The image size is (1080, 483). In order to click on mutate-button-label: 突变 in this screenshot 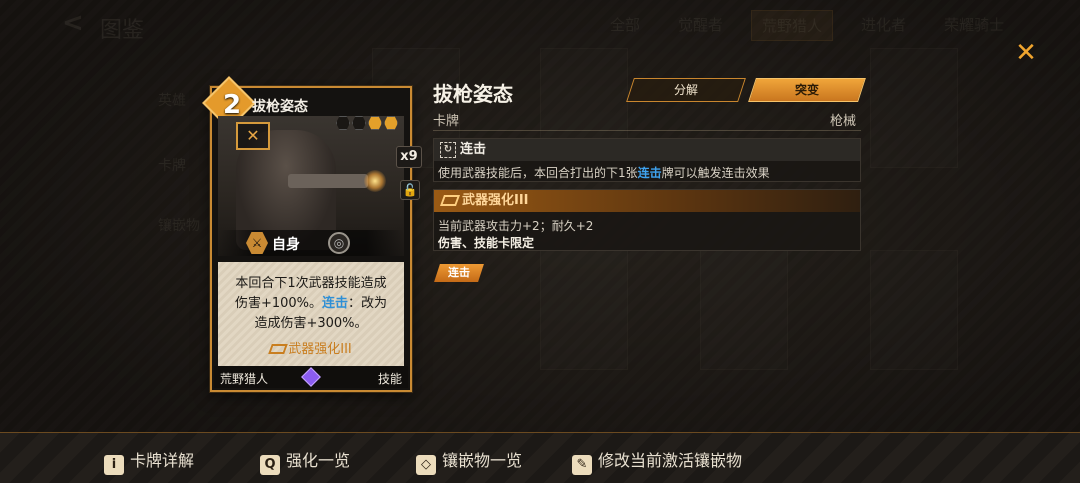, I will do `click(806, 90)`.